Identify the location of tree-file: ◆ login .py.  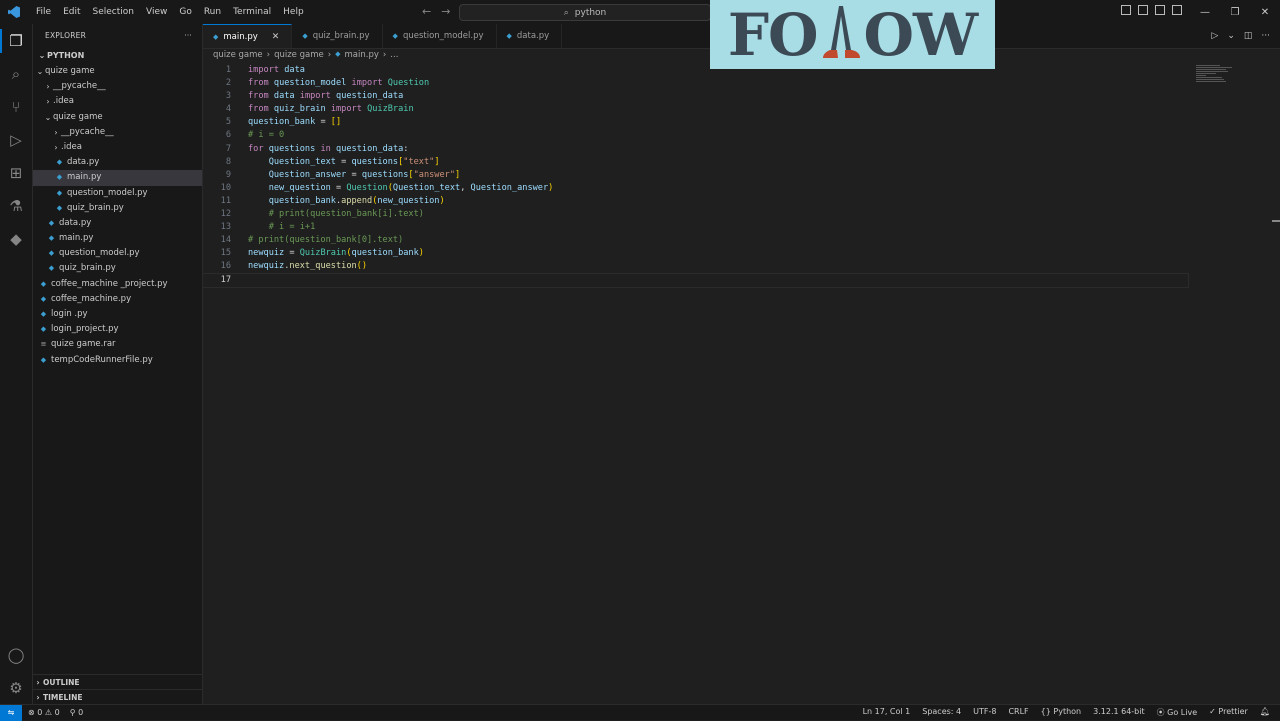
(117, 314).